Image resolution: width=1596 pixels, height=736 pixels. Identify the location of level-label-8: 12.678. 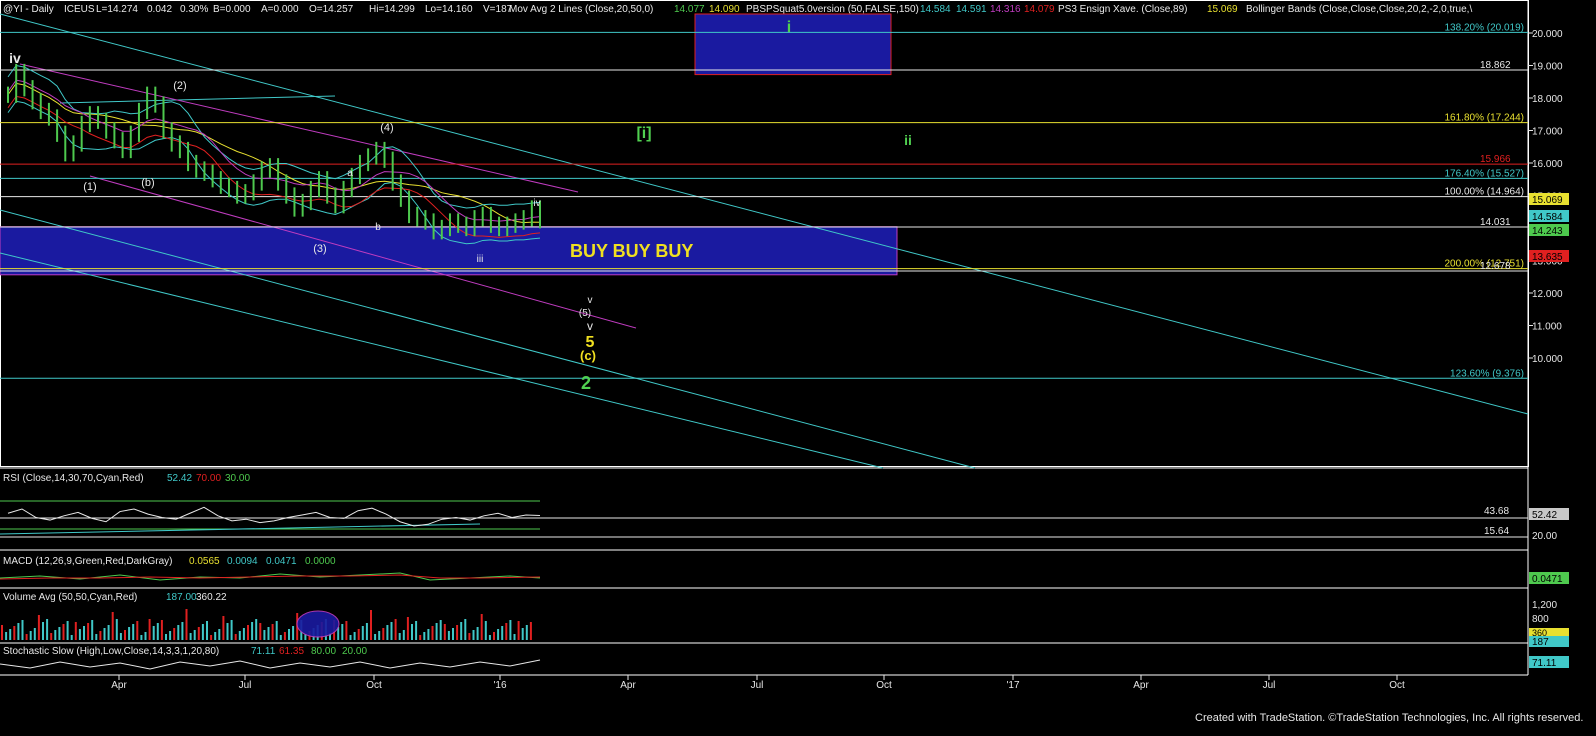
(1495, 266).